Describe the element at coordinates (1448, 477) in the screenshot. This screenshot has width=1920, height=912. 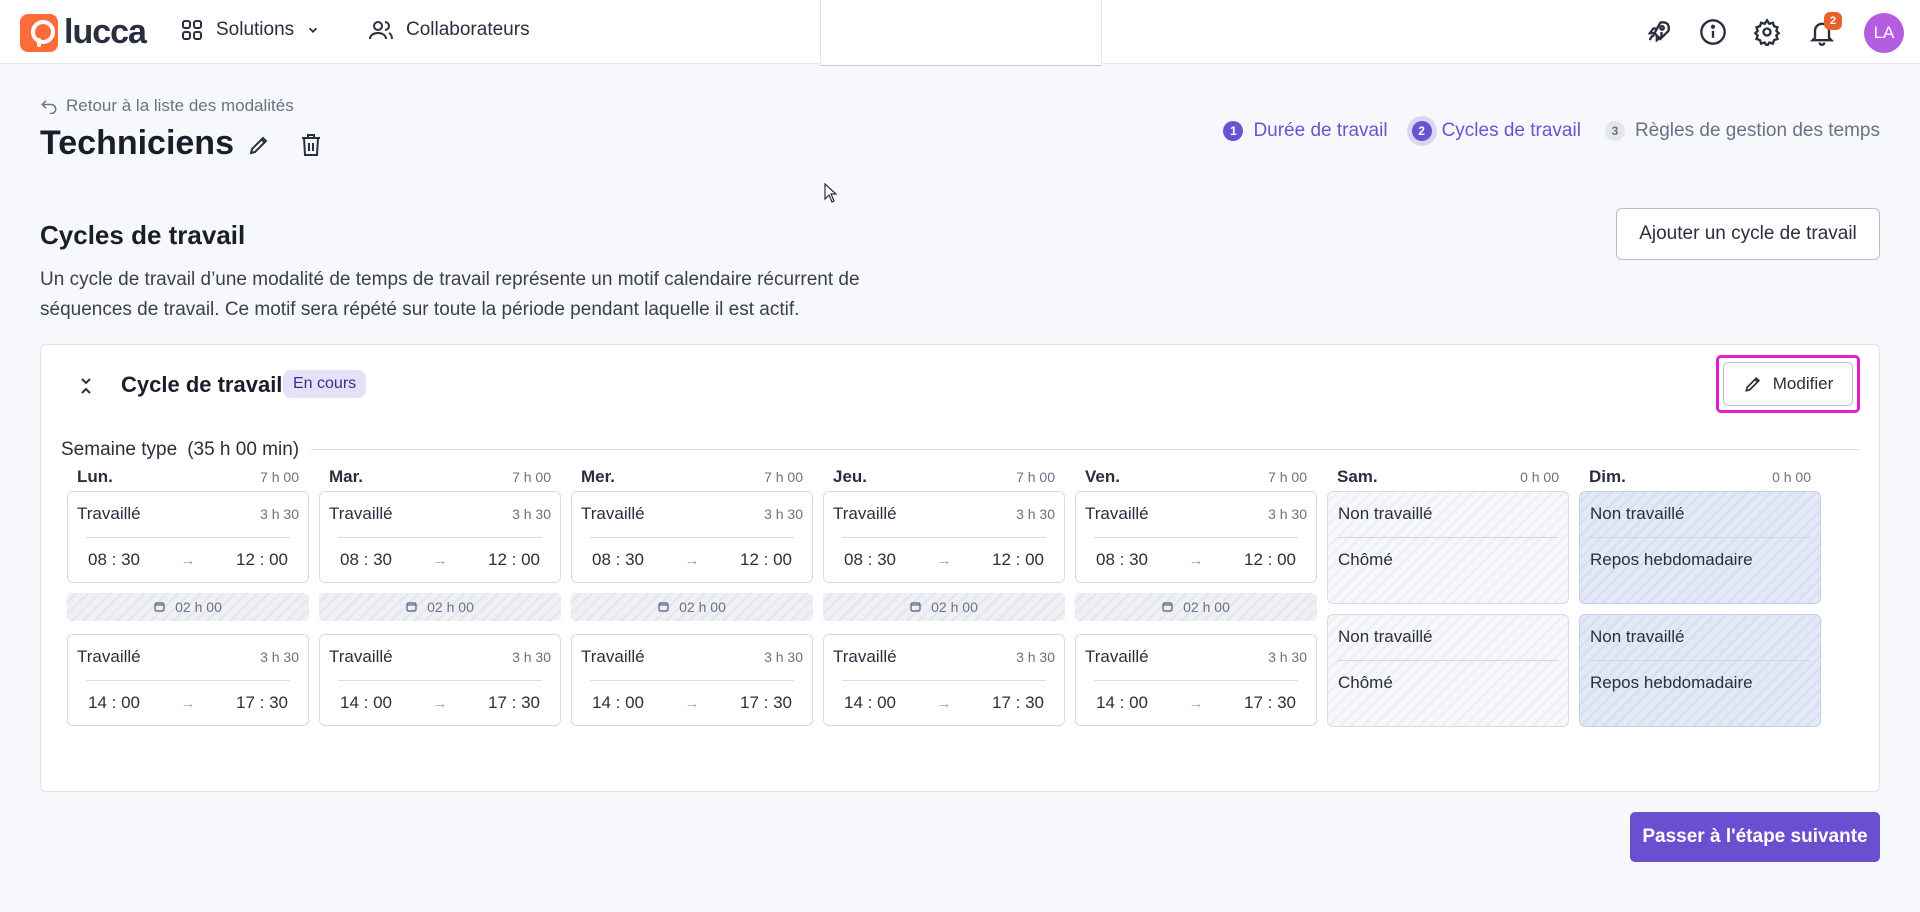
I see `day-header: Sam. 0 h 00` at that location.